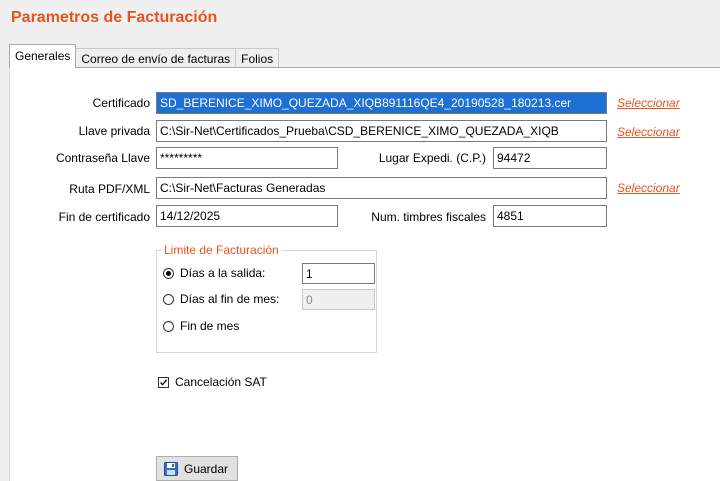 The height and width of the screenshot is (481, 720). I want to click on cancelacion-sat-option: Cancelación SAT, so click(212, 382).